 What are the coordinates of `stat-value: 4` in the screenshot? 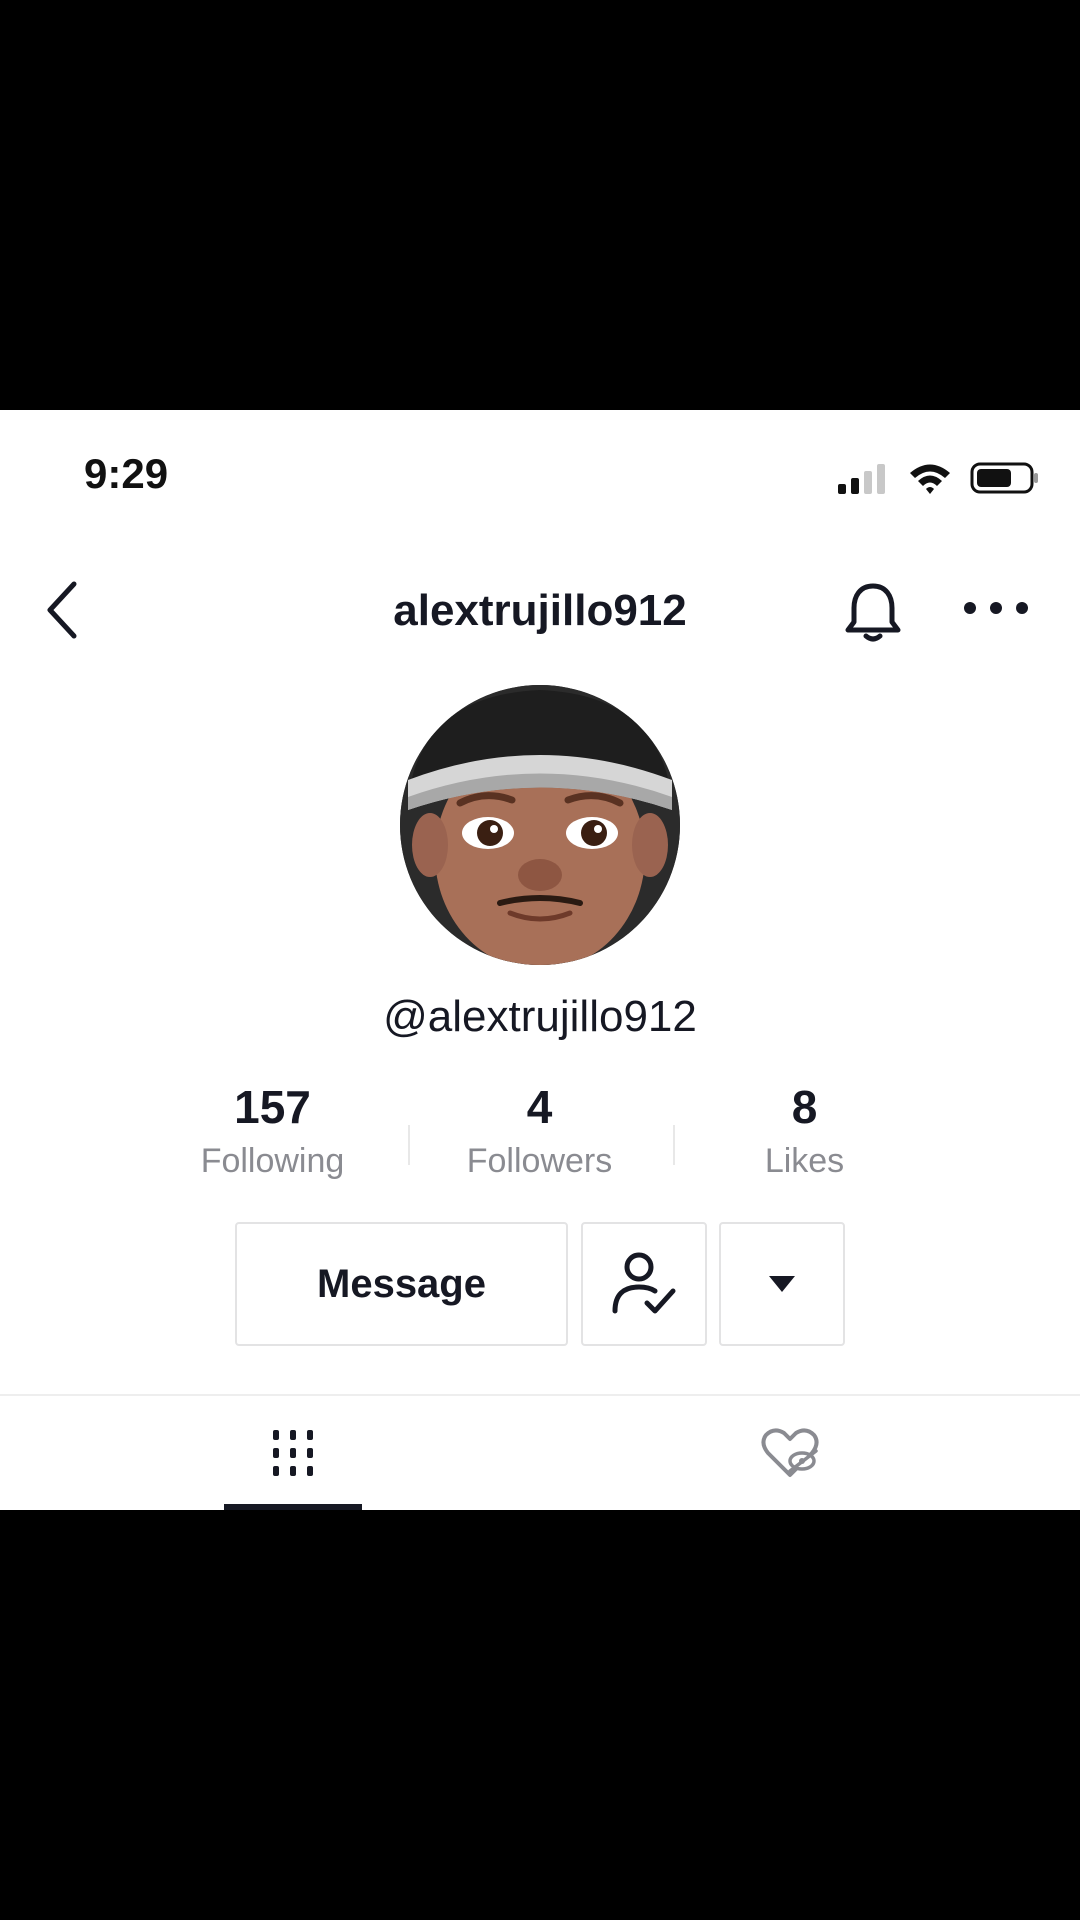 It's located at (539, 1107).